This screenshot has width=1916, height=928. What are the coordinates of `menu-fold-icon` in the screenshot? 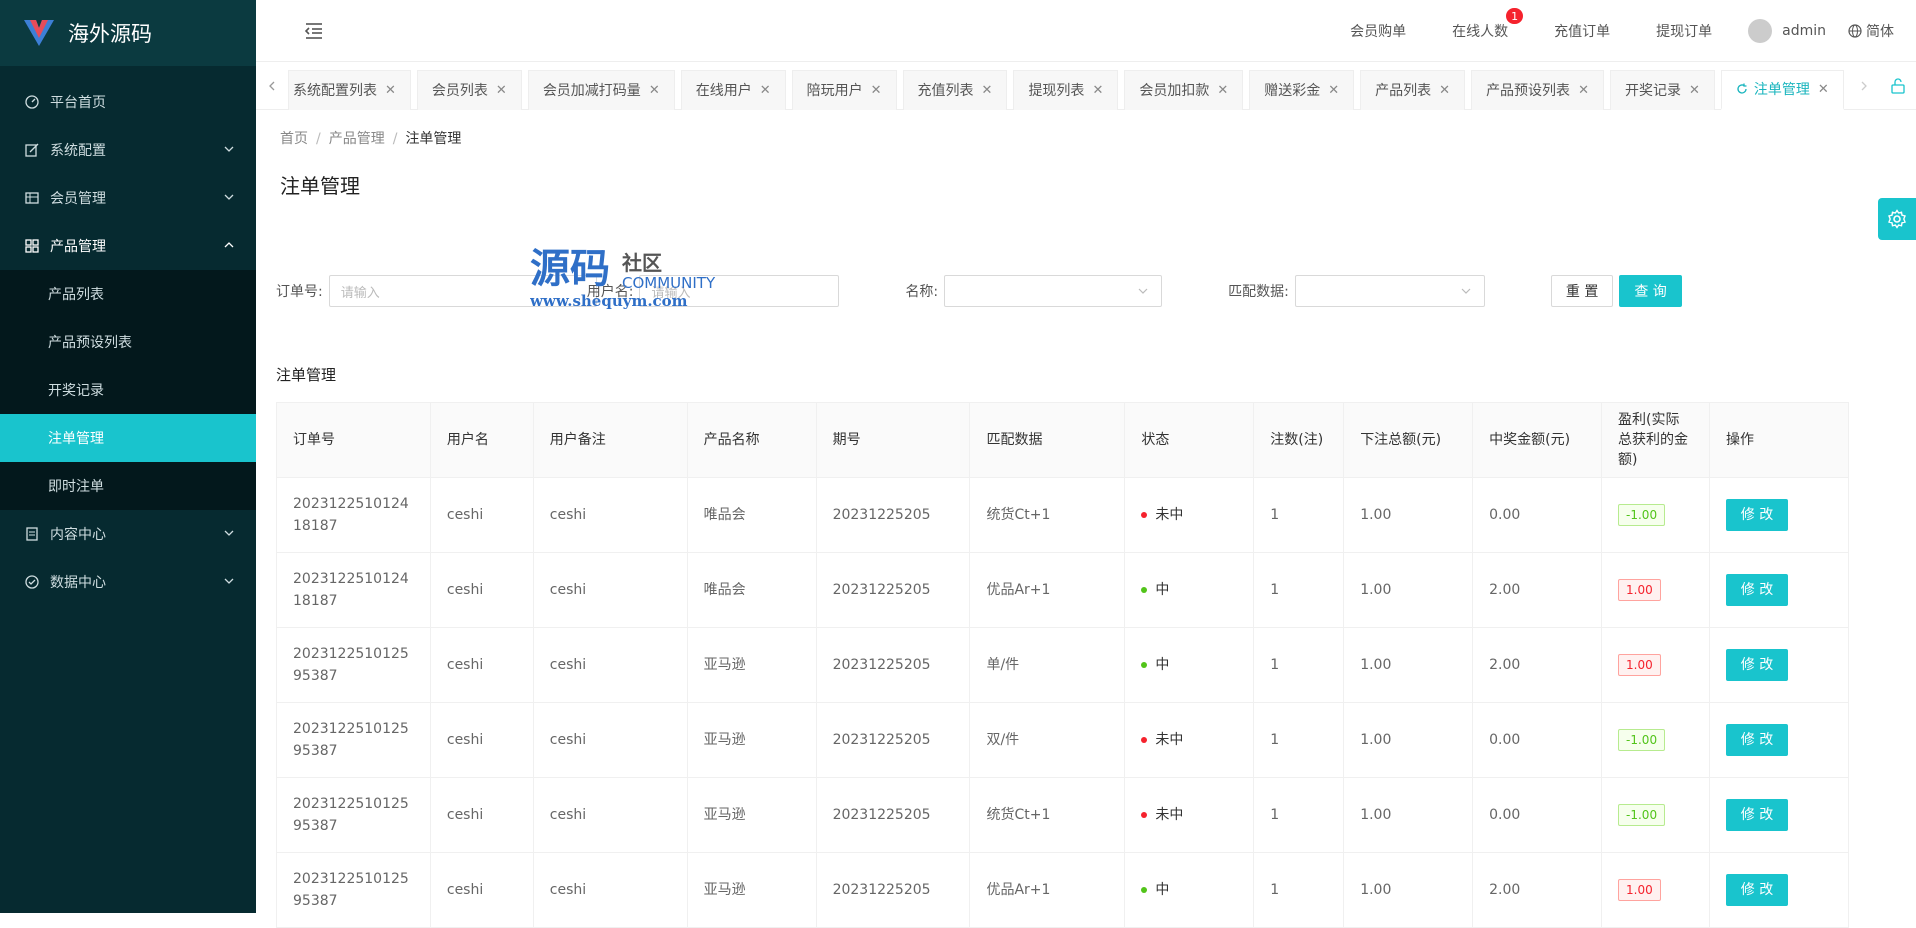 It's located at (314, 31).